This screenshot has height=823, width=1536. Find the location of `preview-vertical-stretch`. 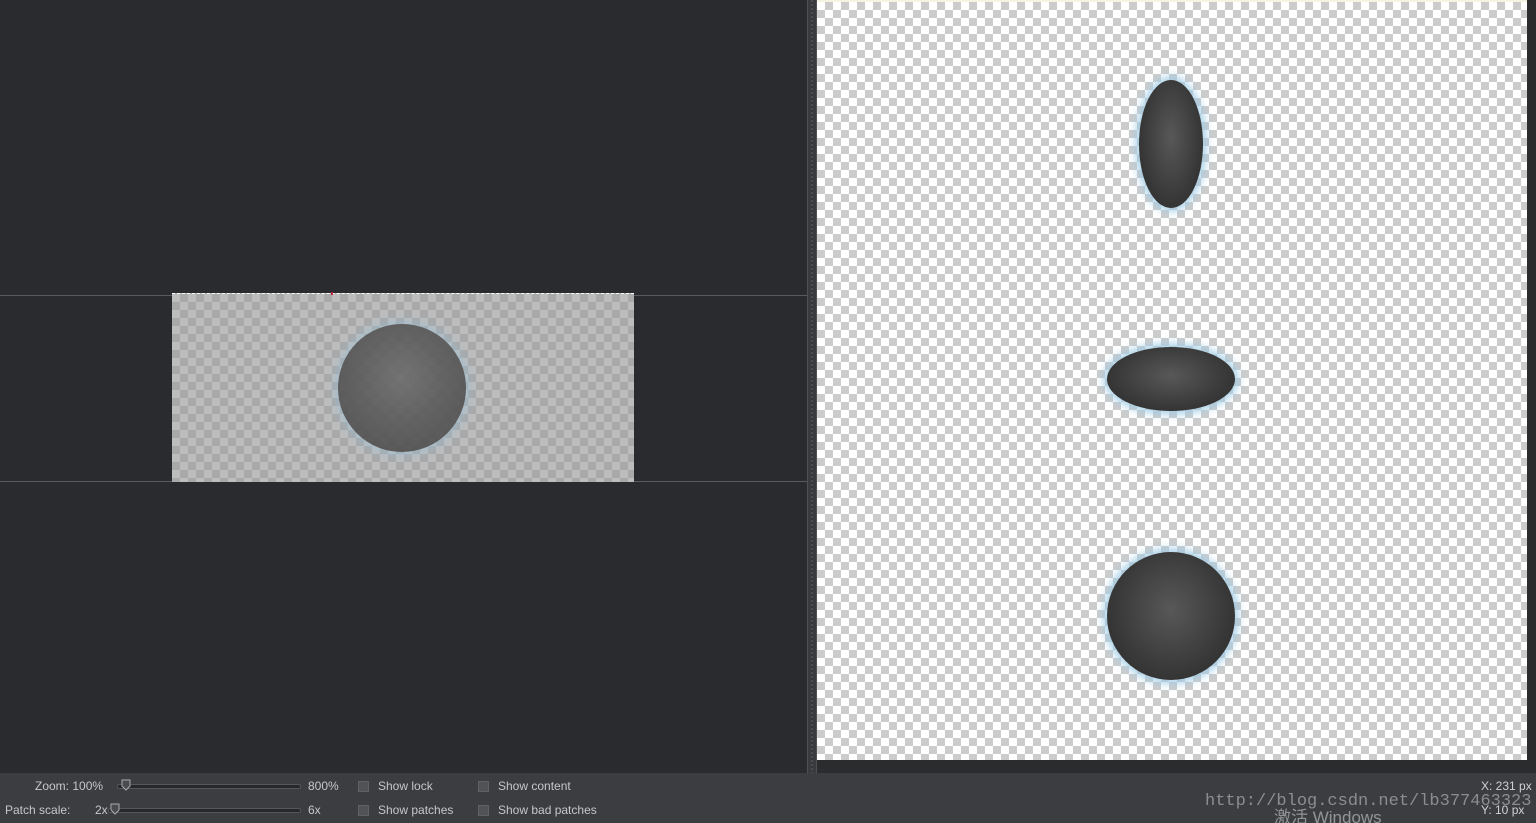

preview-vertical-stretch is located at coordinates (1171, 144).